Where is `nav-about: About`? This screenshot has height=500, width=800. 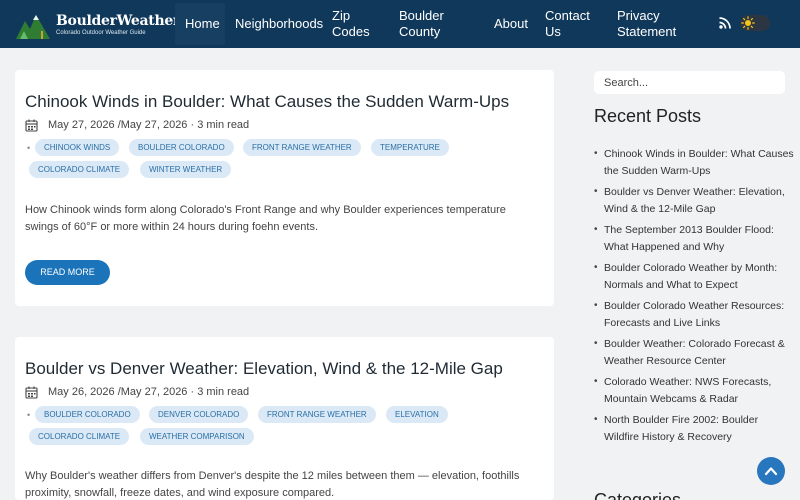
nav-about: About is located at coordinates (511, 24).